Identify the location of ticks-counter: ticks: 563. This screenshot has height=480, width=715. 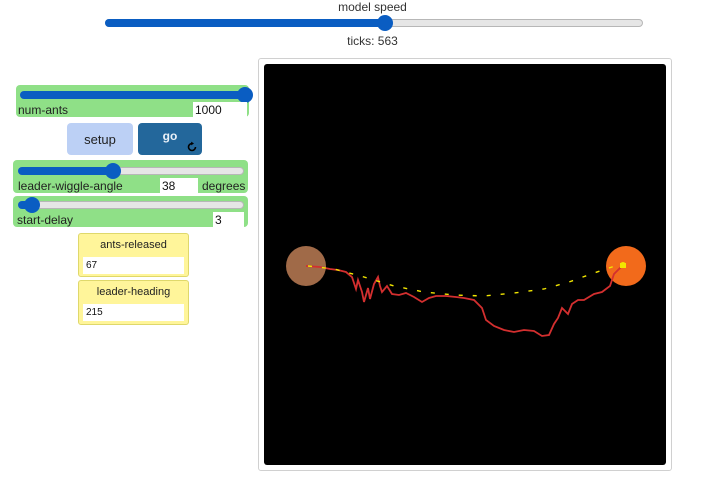
(372, 41).